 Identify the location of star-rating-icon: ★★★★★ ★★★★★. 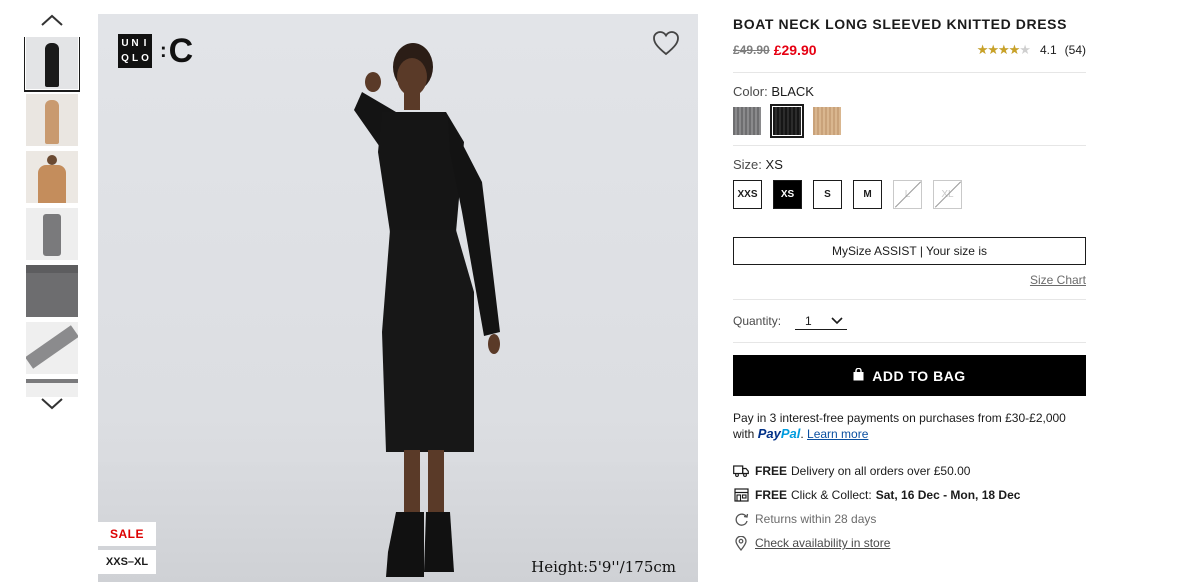
(1003, 50).